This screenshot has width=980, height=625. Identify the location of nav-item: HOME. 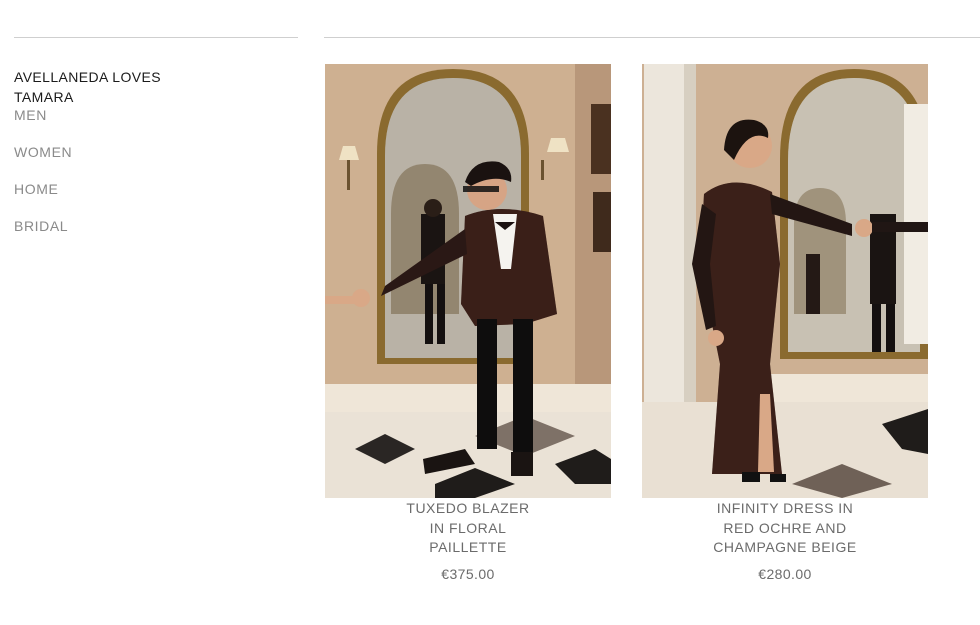
(134, 199).